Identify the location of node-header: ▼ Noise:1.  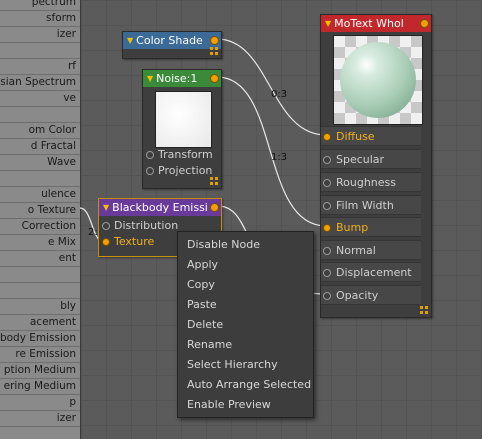
(182, 78).